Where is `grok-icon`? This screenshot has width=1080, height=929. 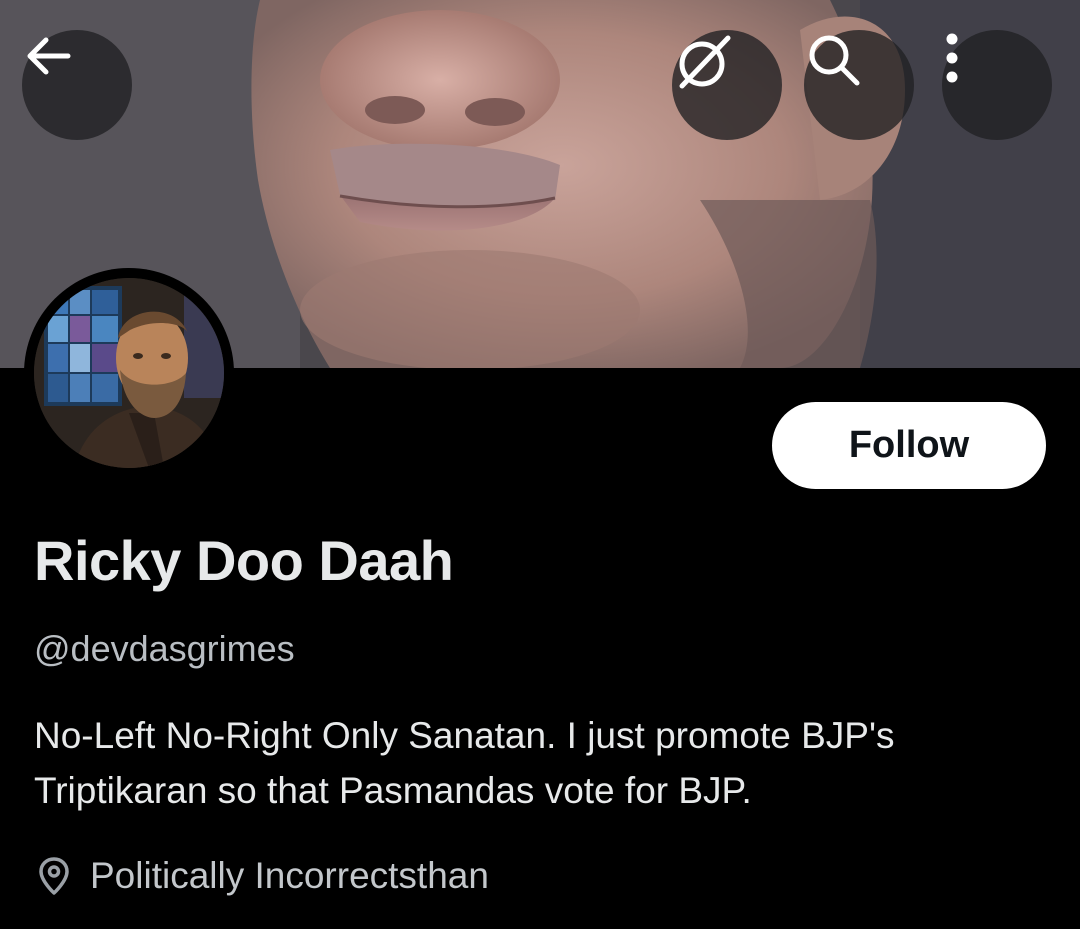
grok-icon is located at coordinates (705, 62).